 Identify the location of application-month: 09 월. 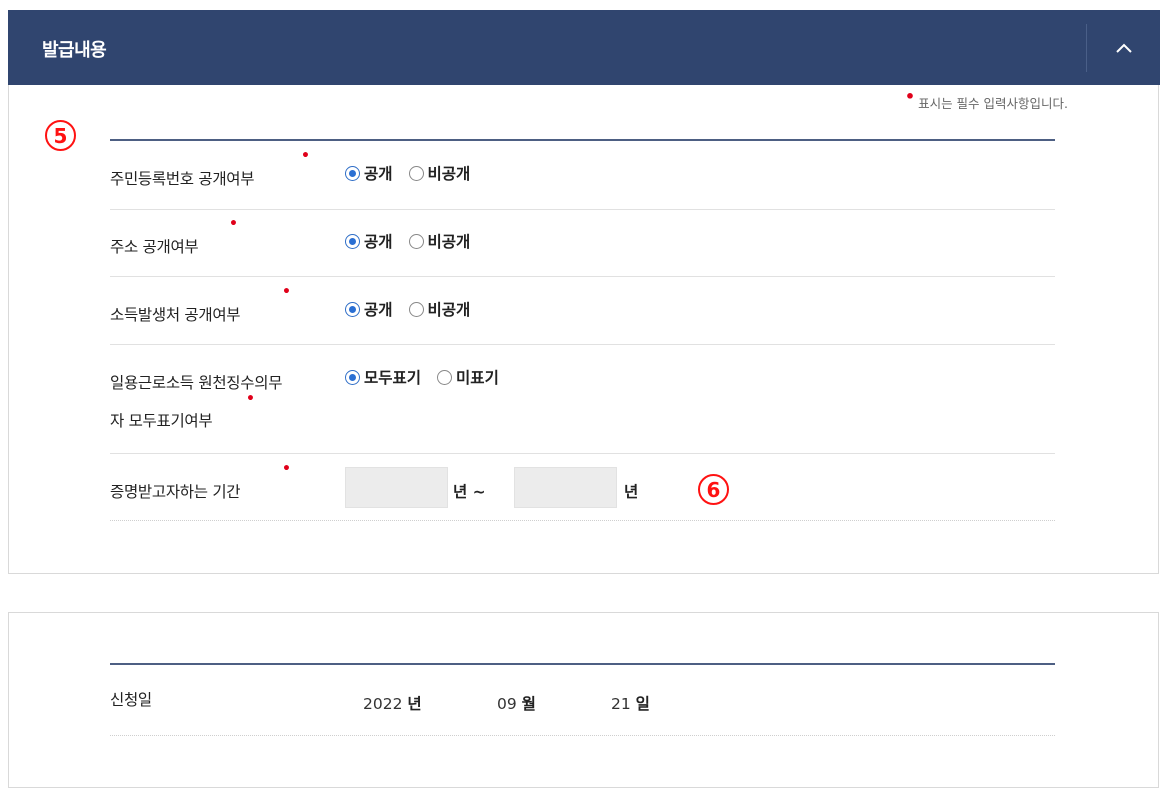
(516, 703).